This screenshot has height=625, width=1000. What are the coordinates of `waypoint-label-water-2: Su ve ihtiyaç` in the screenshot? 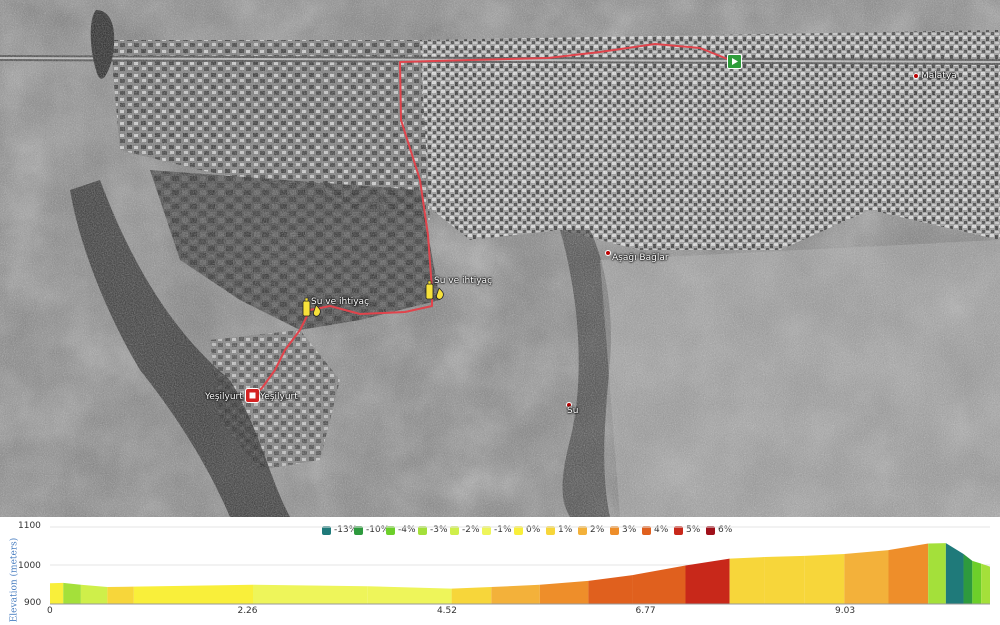 It's located at (463, 281).